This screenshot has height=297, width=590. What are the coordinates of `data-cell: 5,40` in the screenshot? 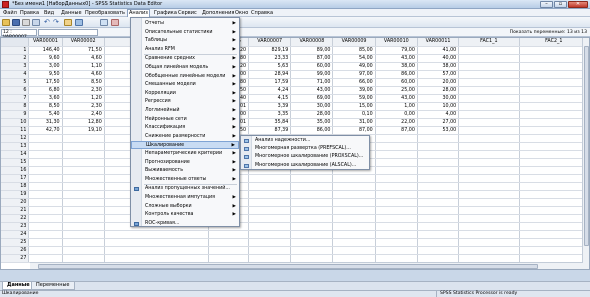 It's located at (45, 114).